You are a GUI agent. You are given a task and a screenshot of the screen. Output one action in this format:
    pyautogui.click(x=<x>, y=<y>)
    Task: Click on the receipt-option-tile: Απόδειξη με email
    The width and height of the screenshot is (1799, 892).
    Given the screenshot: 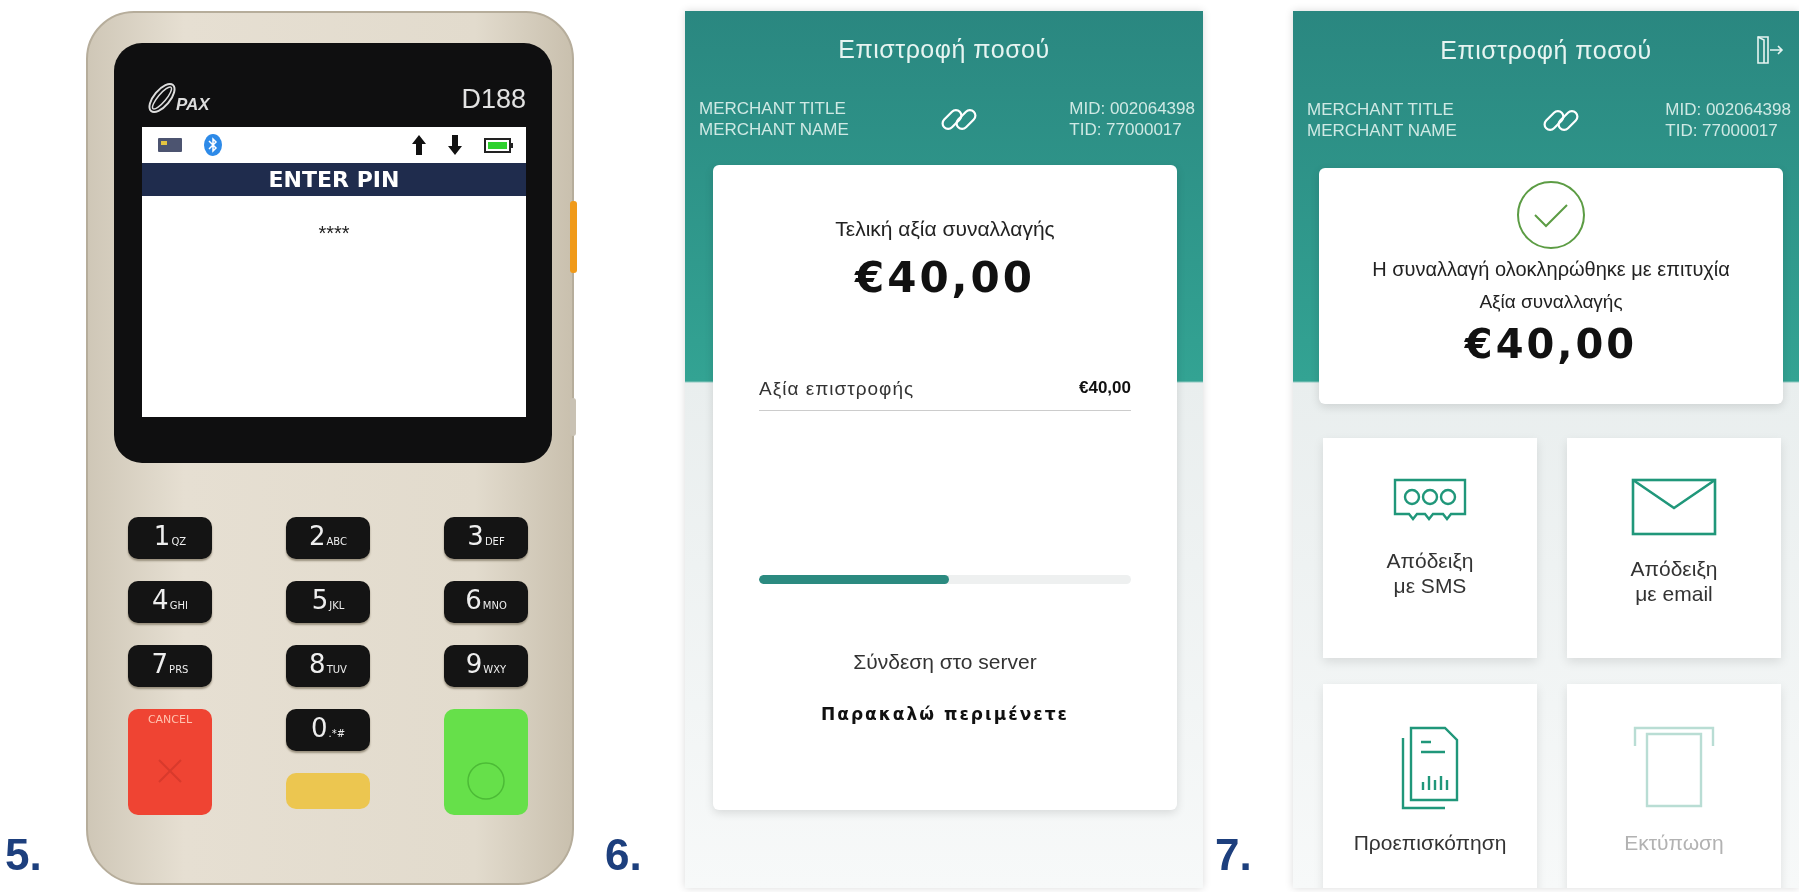 What is the action you would take?
    pyautogui.click(x=1674, y=547)
    